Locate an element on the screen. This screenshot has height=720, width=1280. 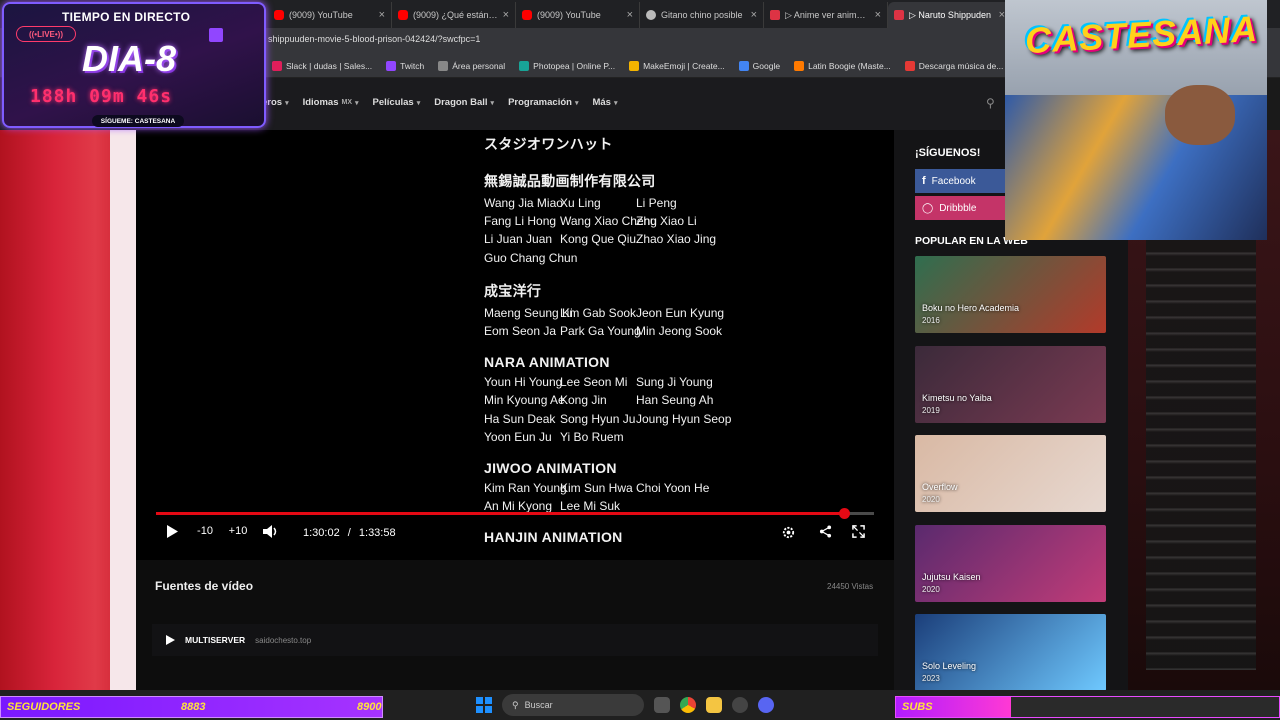
credits-name: Lee Seon Mi is located at coordinates (594, 382).